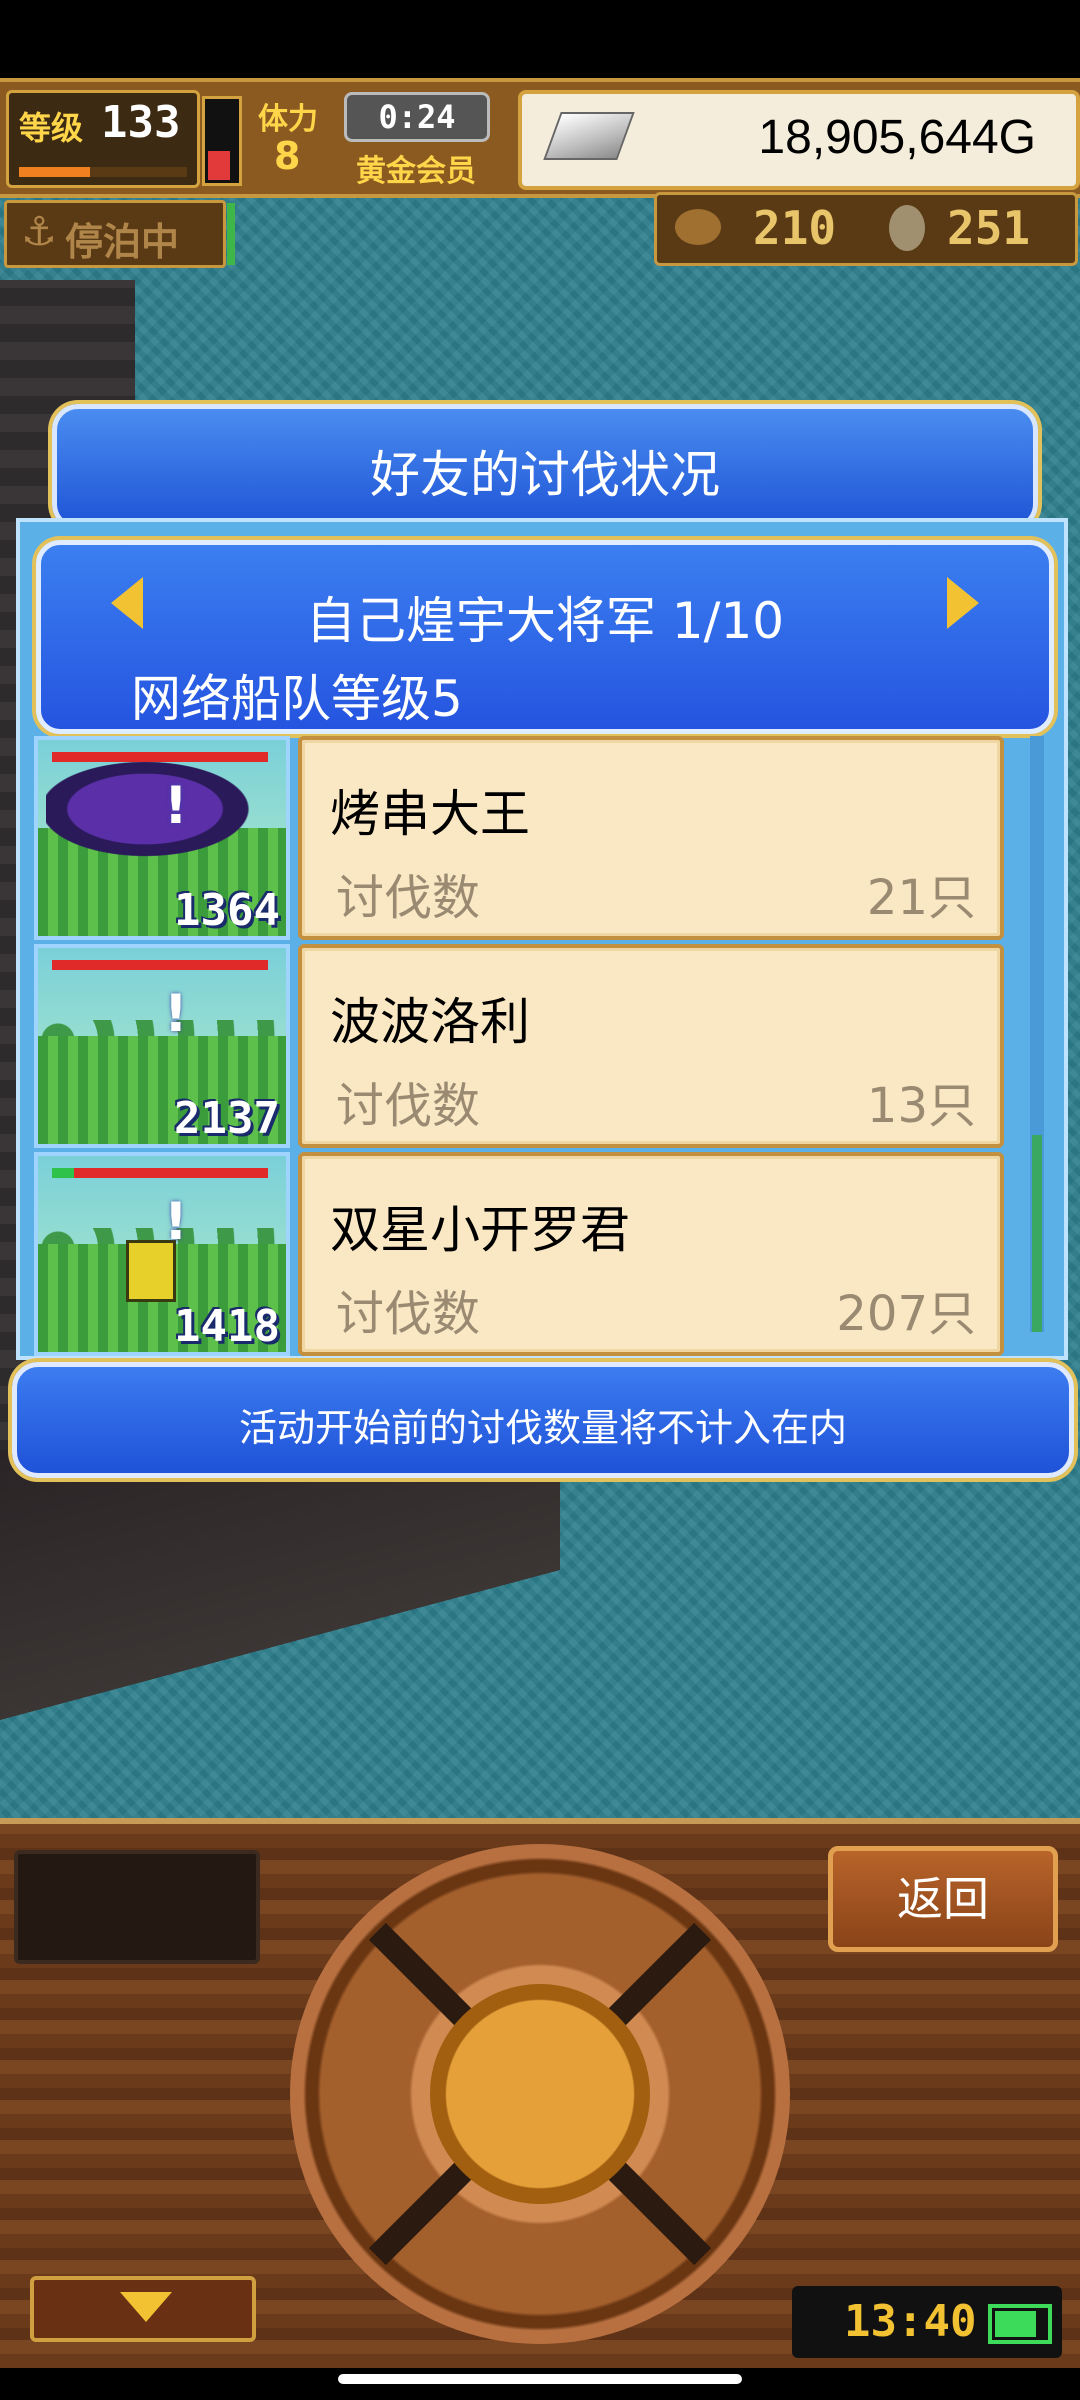 The image size is (1080, 2400). Describe the element at coordinates (122, 242) in the screenshot. I see `docked-status-text: 停泊中` at that location.